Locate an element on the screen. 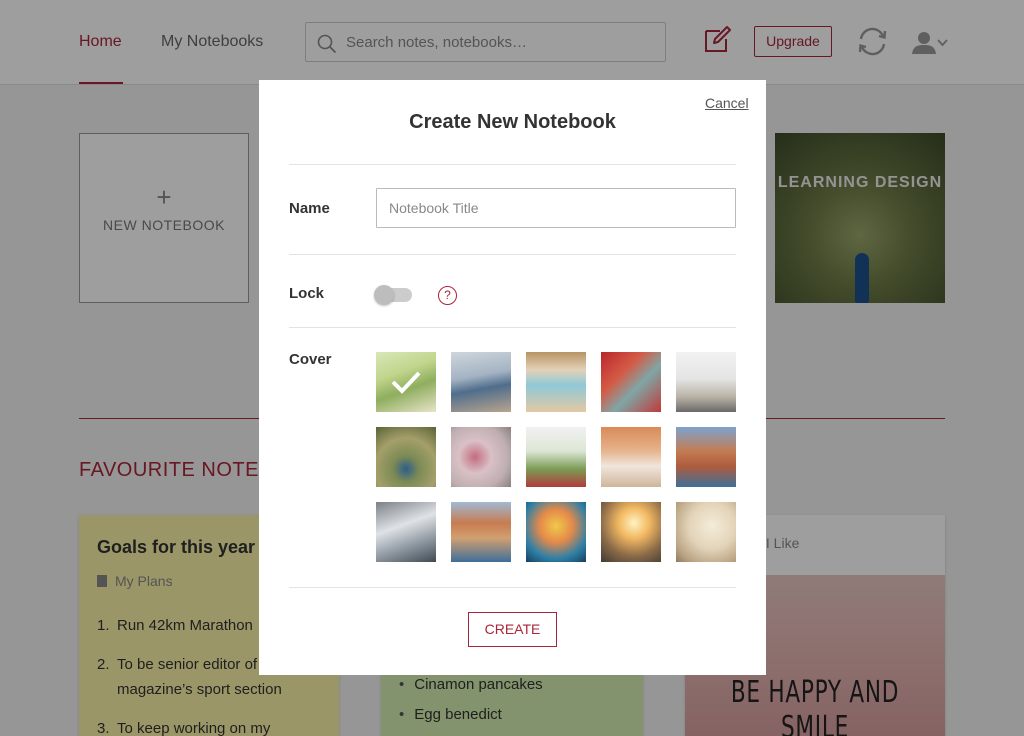 The width and height of the screenshot is (1024, 736). cancel-link: Cancel is located at coordinates (727, 103).